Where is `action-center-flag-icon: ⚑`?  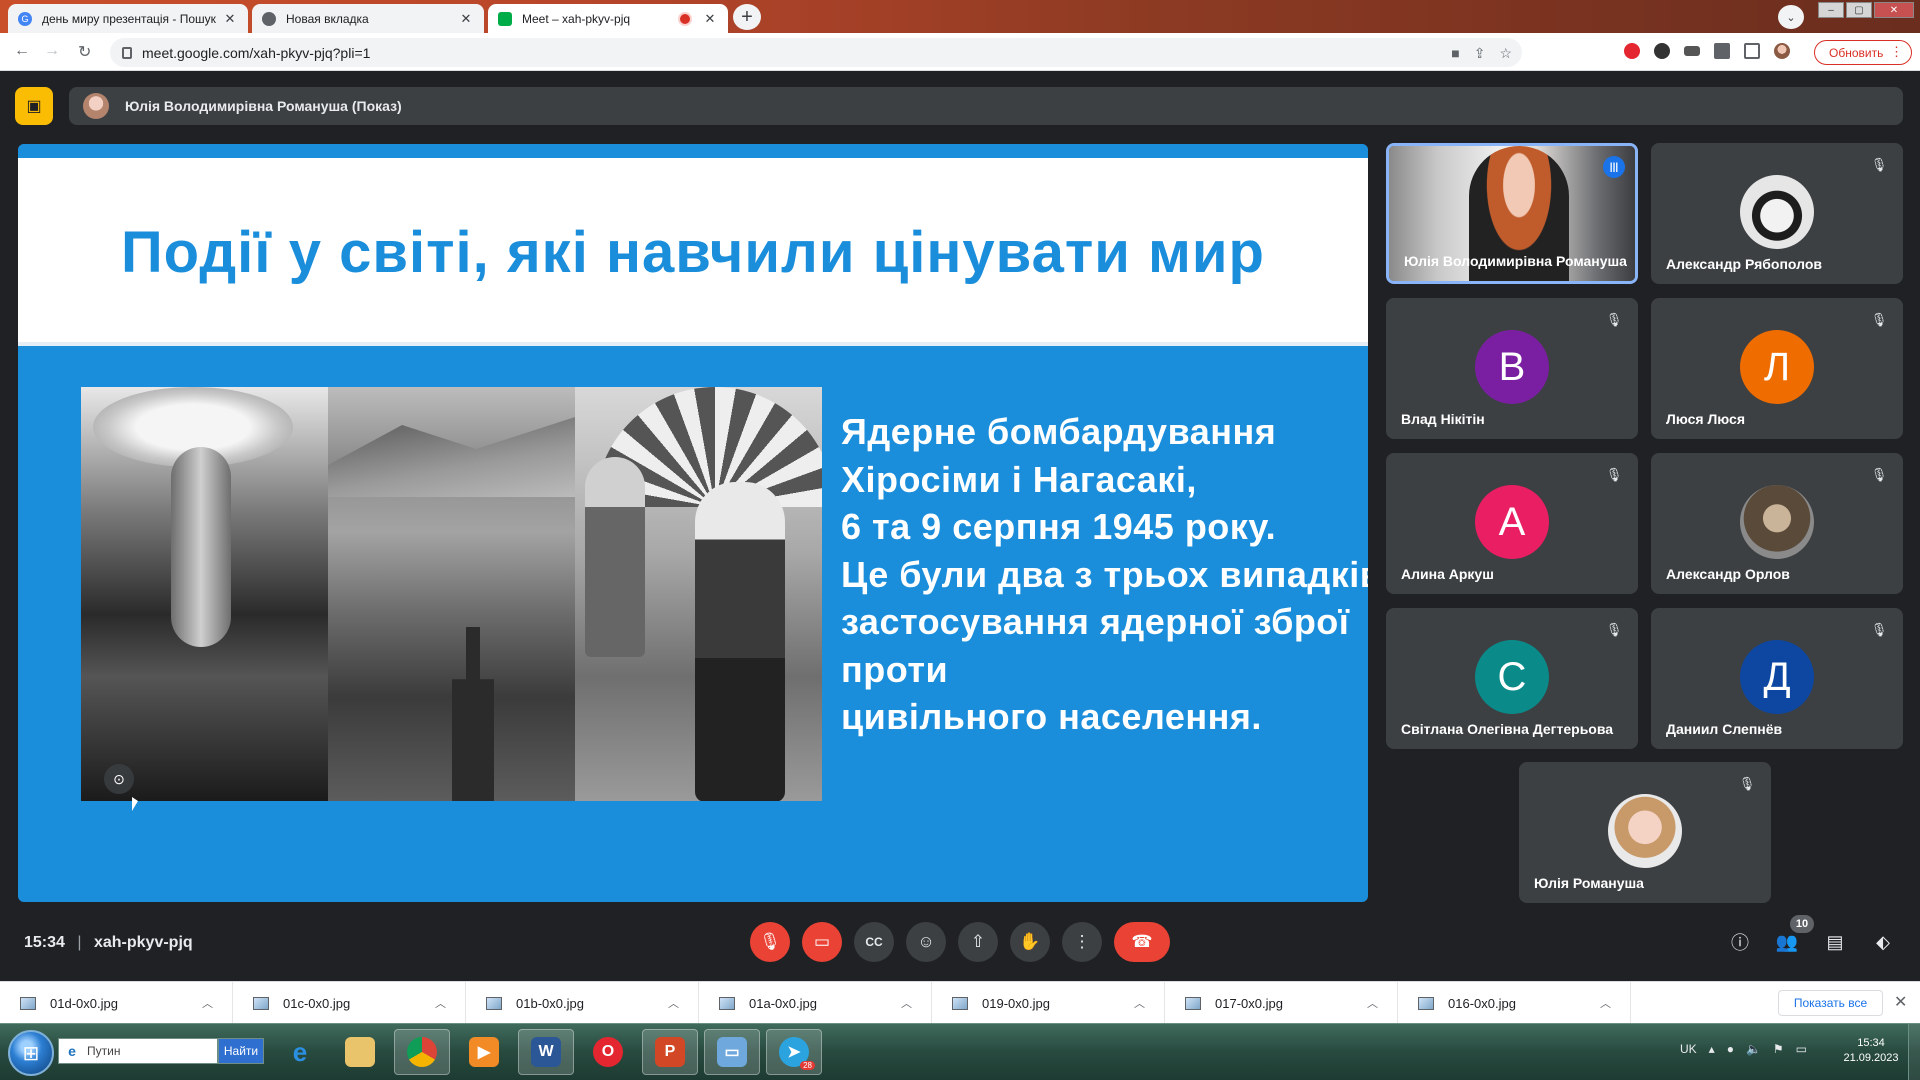
action-center-flag-icon: ⚑ is located at coordinates (1778, 1049).